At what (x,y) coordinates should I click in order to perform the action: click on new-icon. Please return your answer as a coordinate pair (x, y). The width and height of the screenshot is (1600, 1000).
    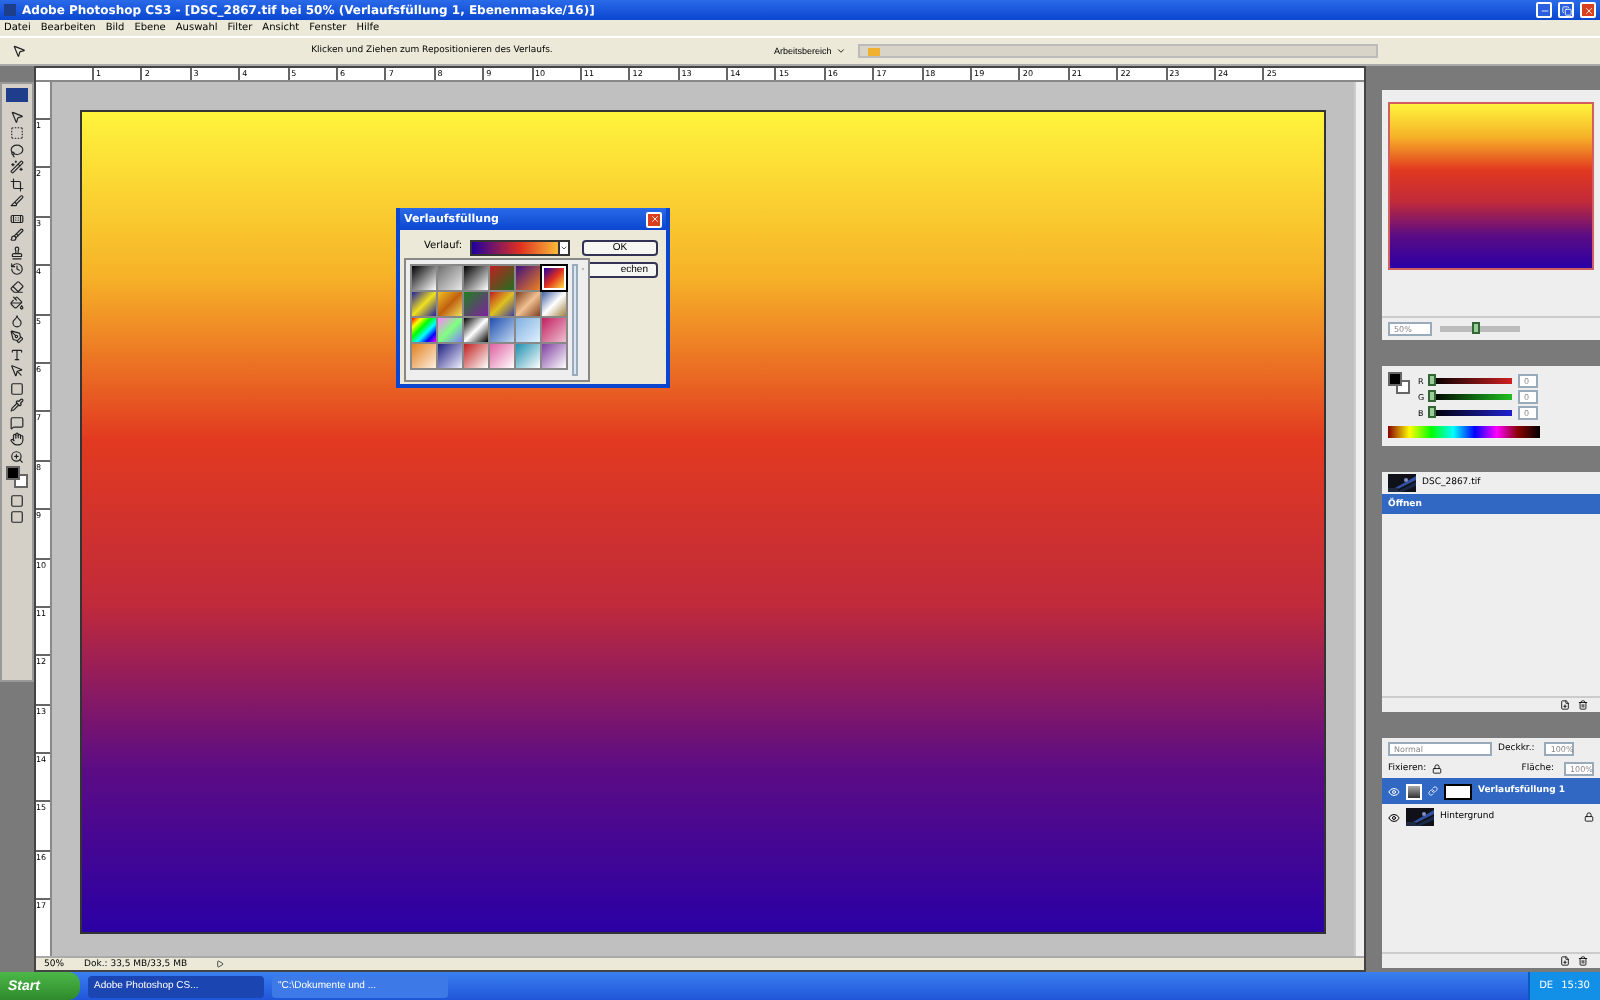
    Looking at the image, I should click on (1565, 705).